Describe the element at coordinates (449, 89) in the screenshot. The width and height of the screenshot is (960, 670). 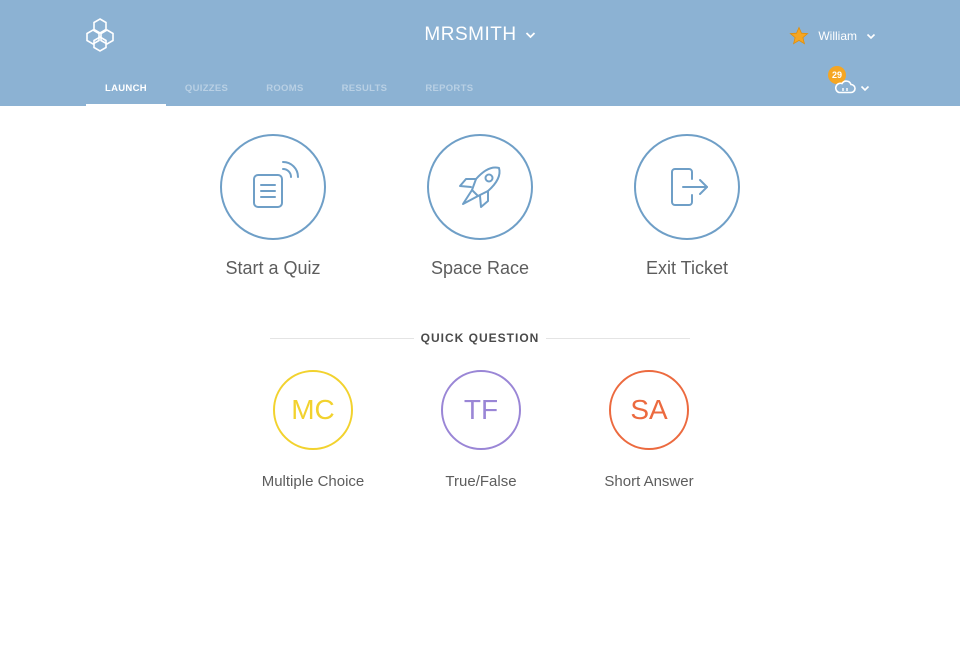
I see `tab-reports: REPORTS` at that location.